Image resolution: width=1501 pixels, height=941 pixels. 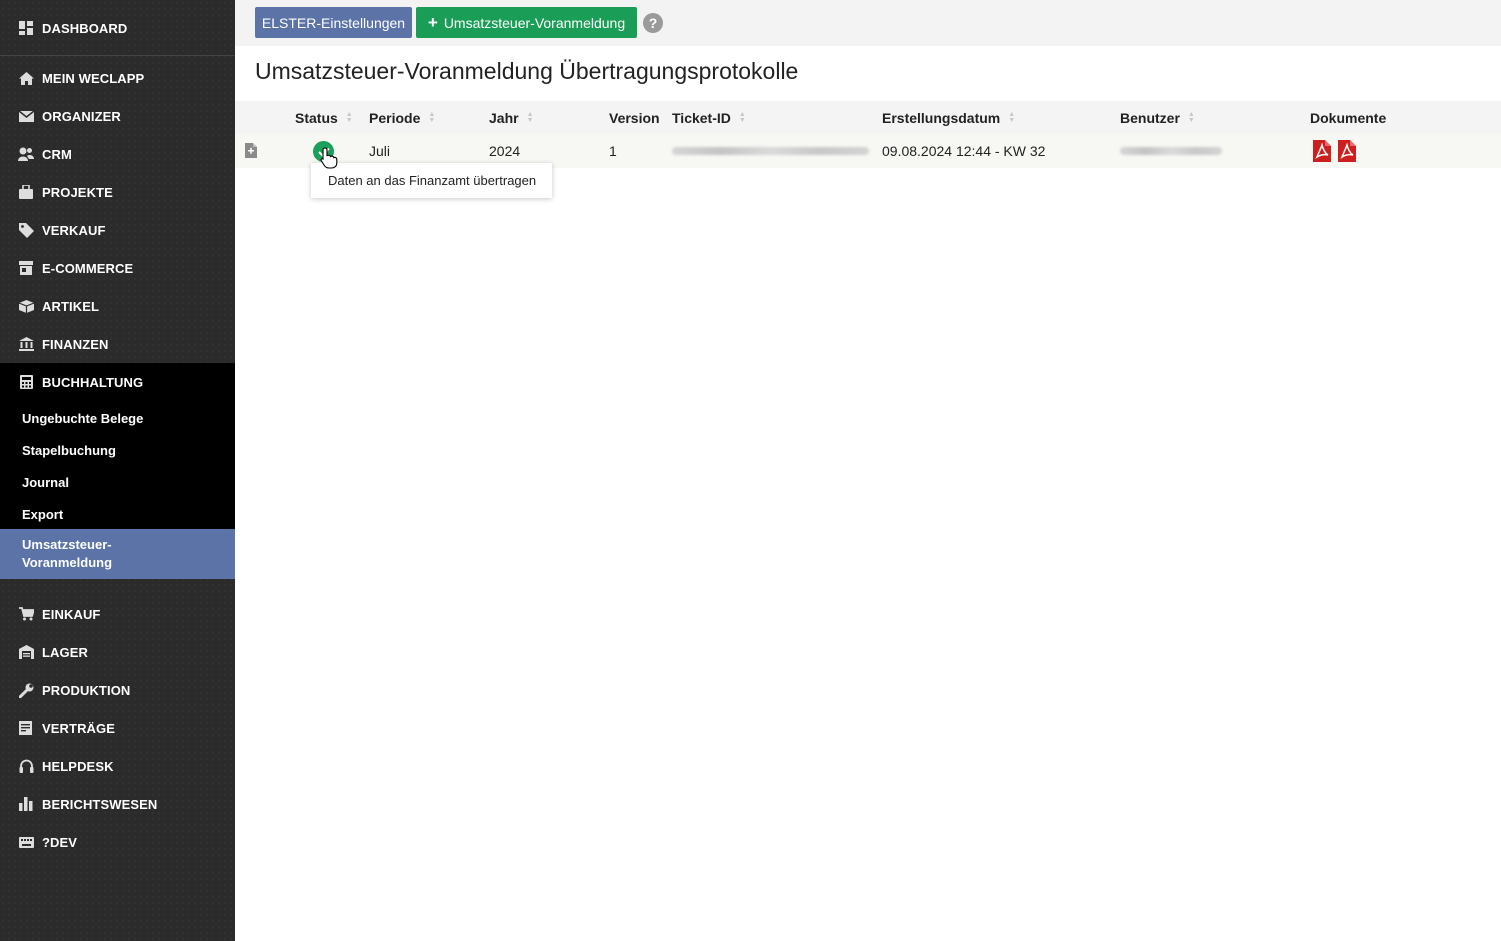 What do you see at coordinates (117, 344) in the screenshot?
I see `nav-finanzen: FINANZEN` at bounding box center [117, 344].